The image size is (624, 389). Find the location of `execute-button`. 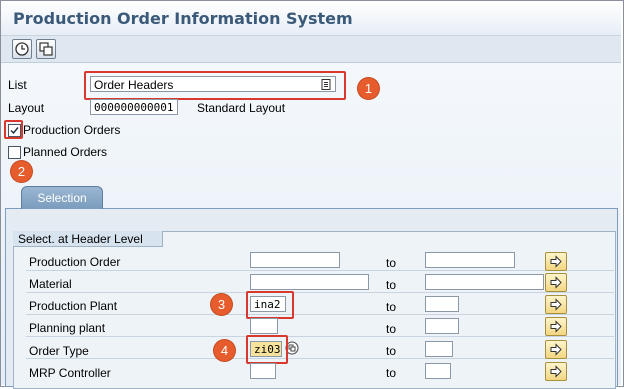

execute-button is located at coordinates (22, 49).